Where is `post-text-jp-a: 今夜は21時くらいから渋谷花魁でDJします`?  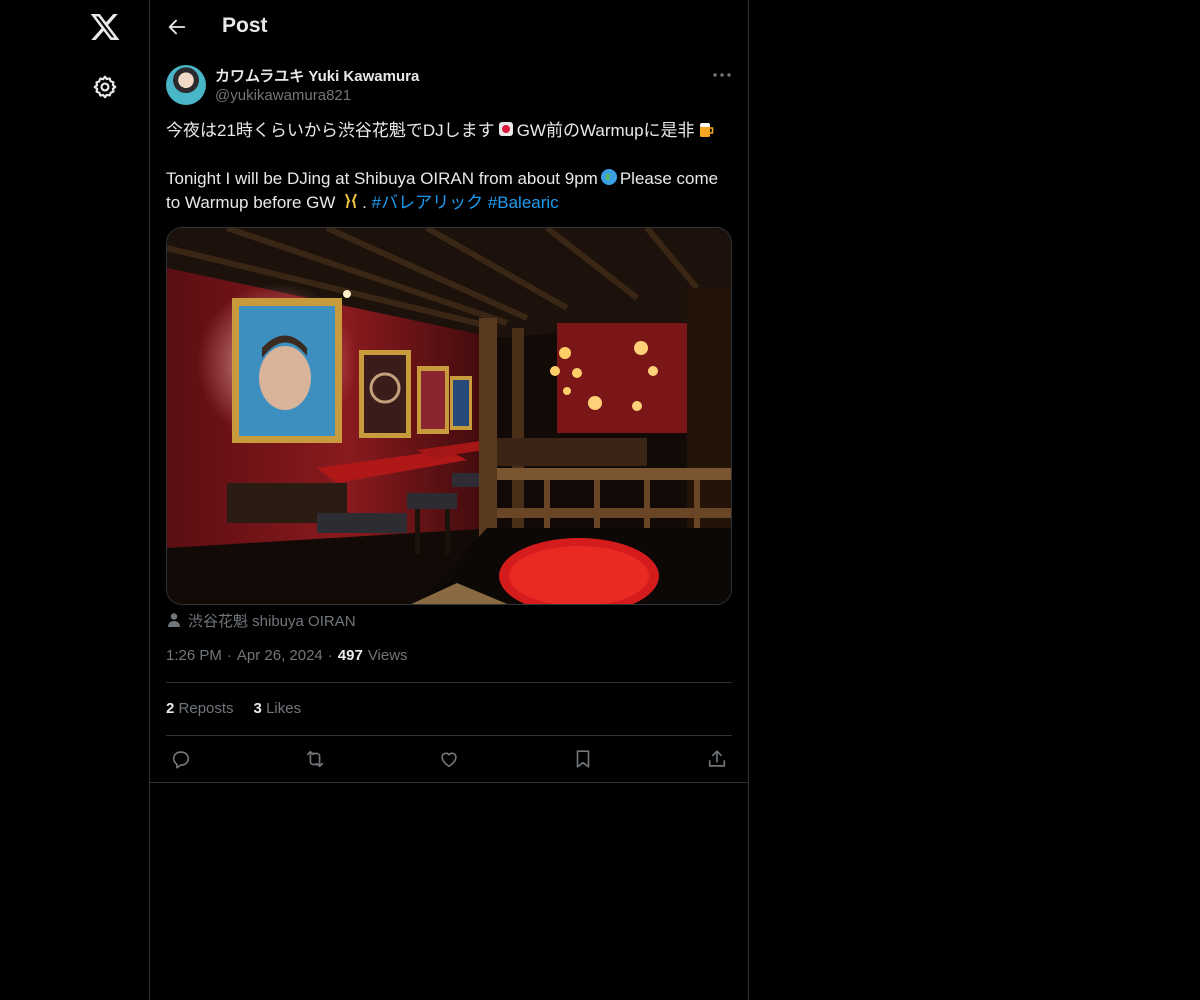
post-text-jp-a: 今夜は21時くらいから渋谷花魁でDJします is located at coordinates (330, 130).